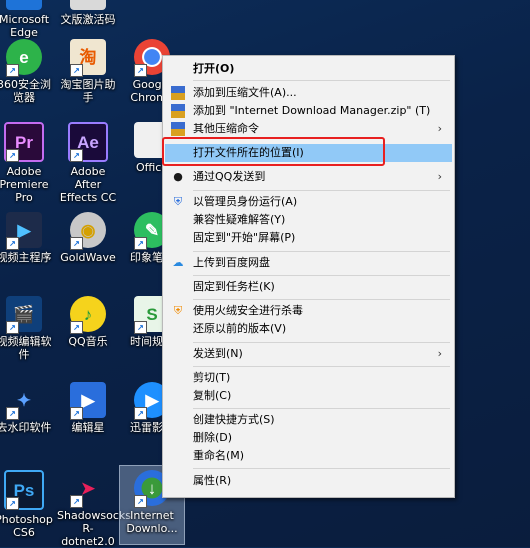  What do you see at coordinates (88, 489) in the screenshot?
I see `paper-plane-icon: ➤ ↗` at bounding box center [88, 489].